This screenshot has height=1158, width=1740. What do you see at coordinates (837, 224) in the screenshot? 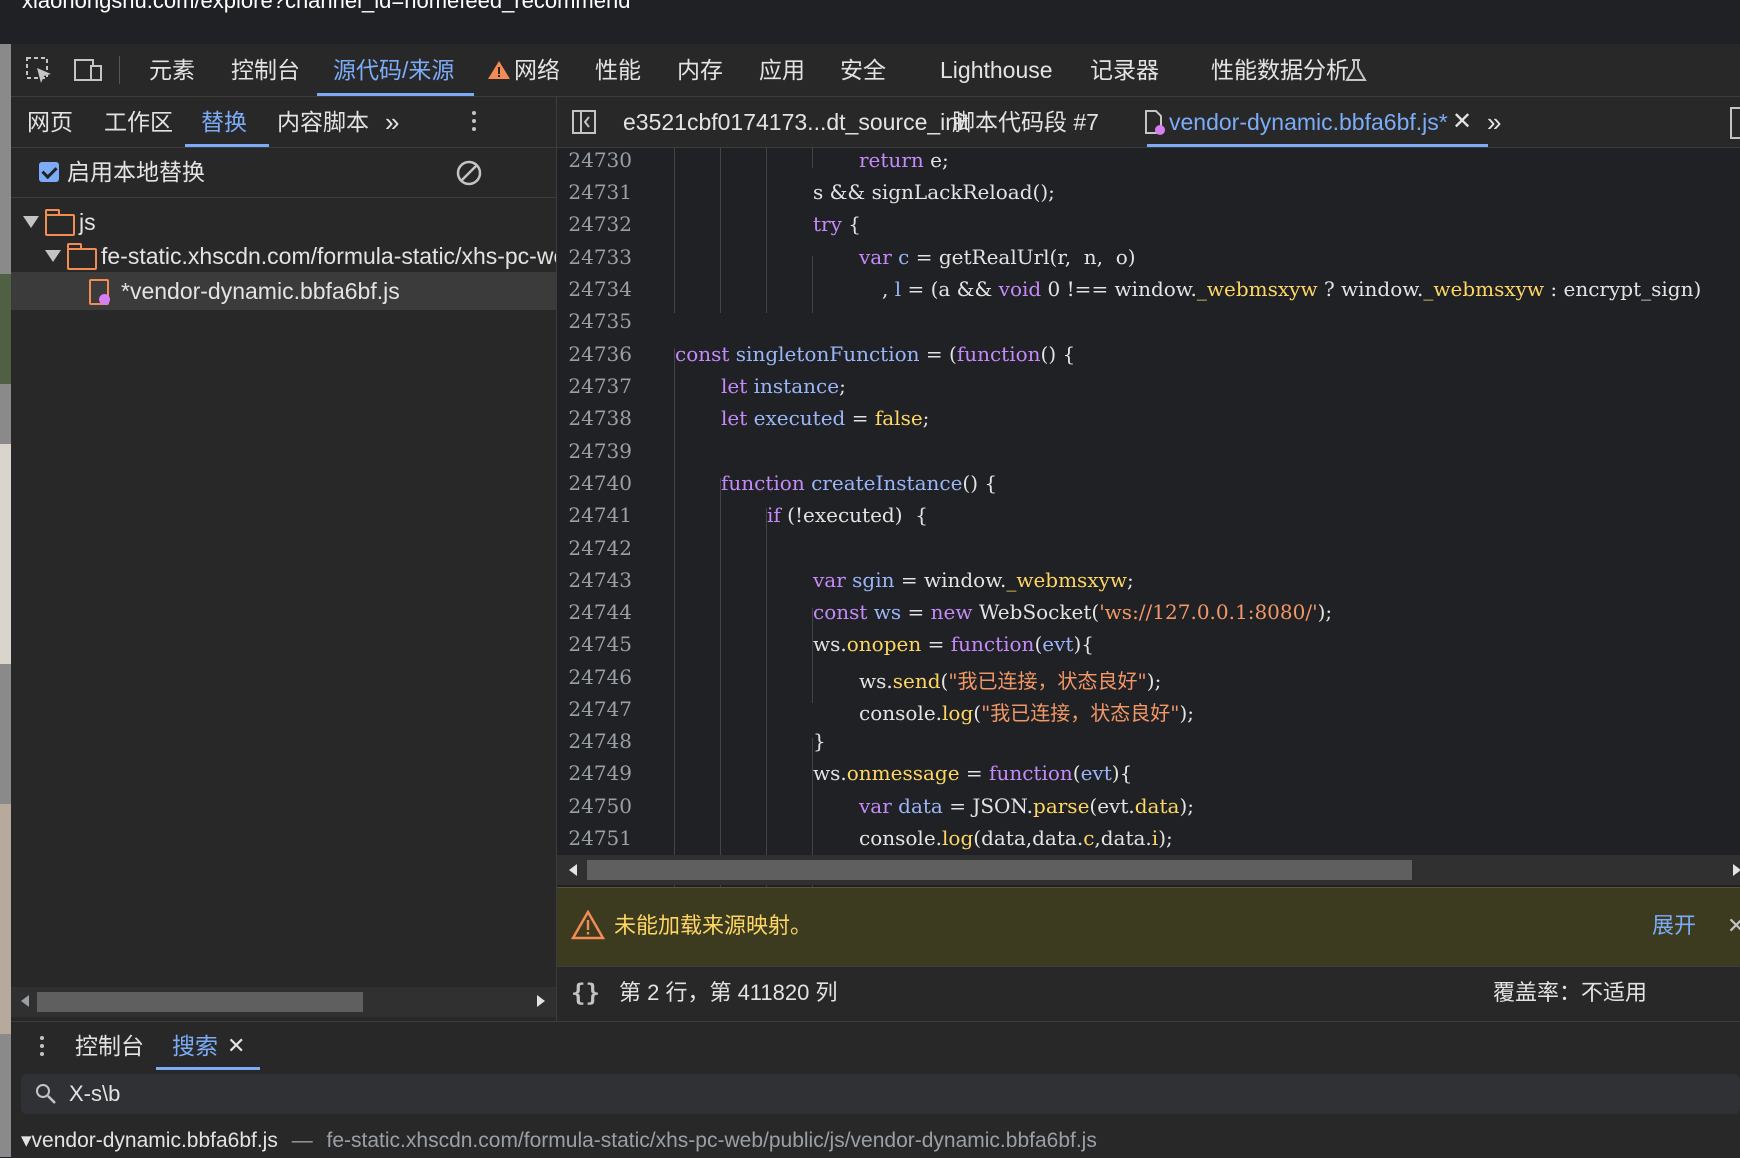
I see `code-line: try {` at bounding box center [837, 224].